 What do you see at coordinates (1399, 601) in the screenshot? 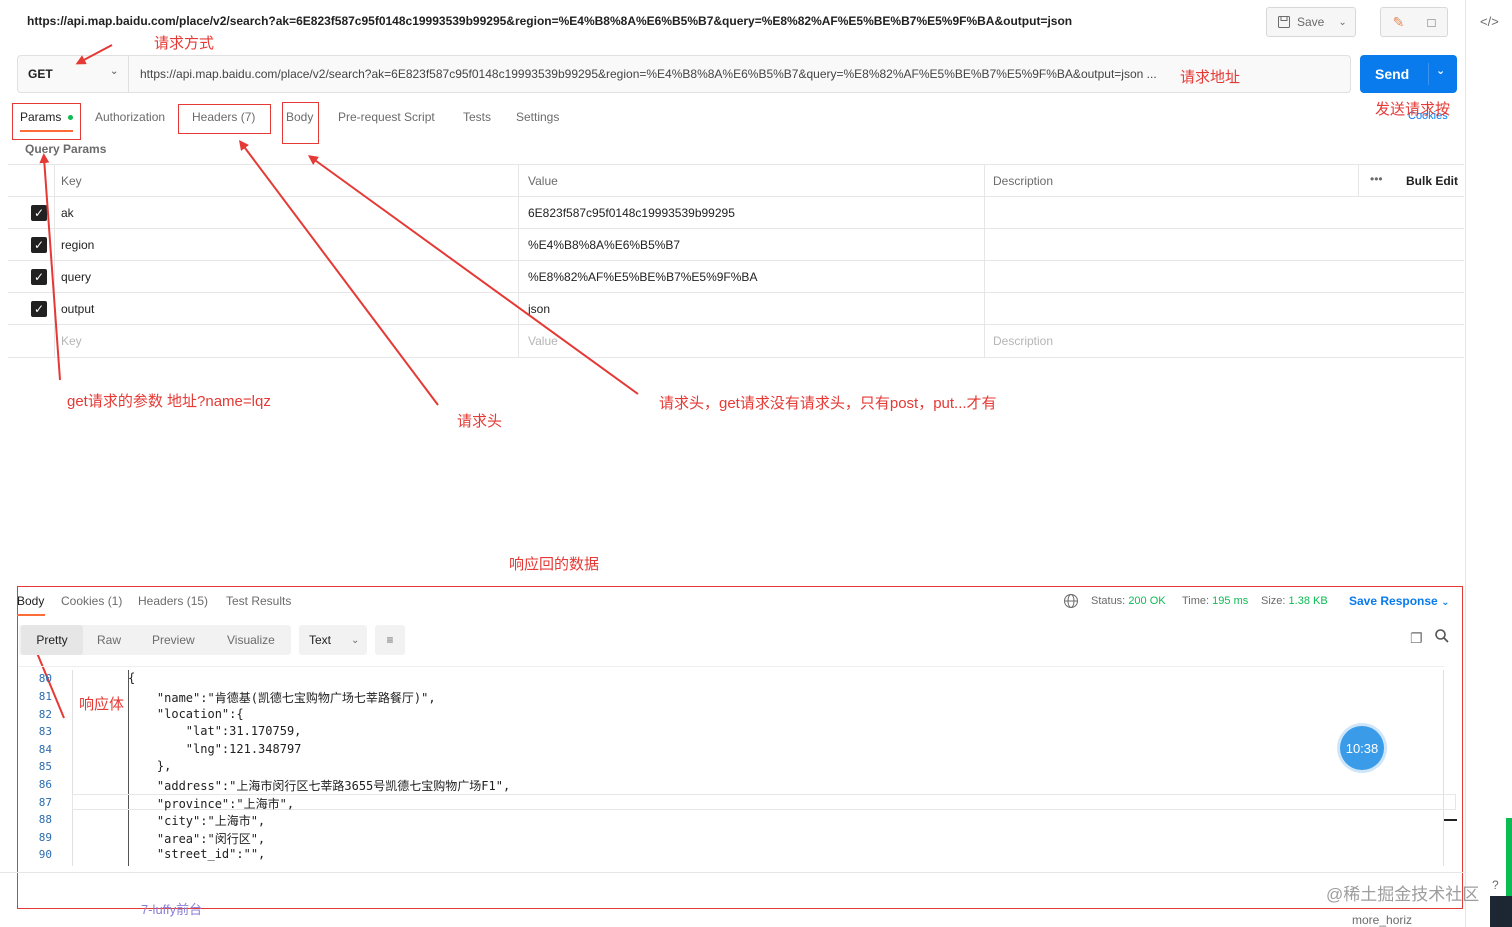
I see `save-response-button: Save Response ⌄` at bounding box center [1399, 601].